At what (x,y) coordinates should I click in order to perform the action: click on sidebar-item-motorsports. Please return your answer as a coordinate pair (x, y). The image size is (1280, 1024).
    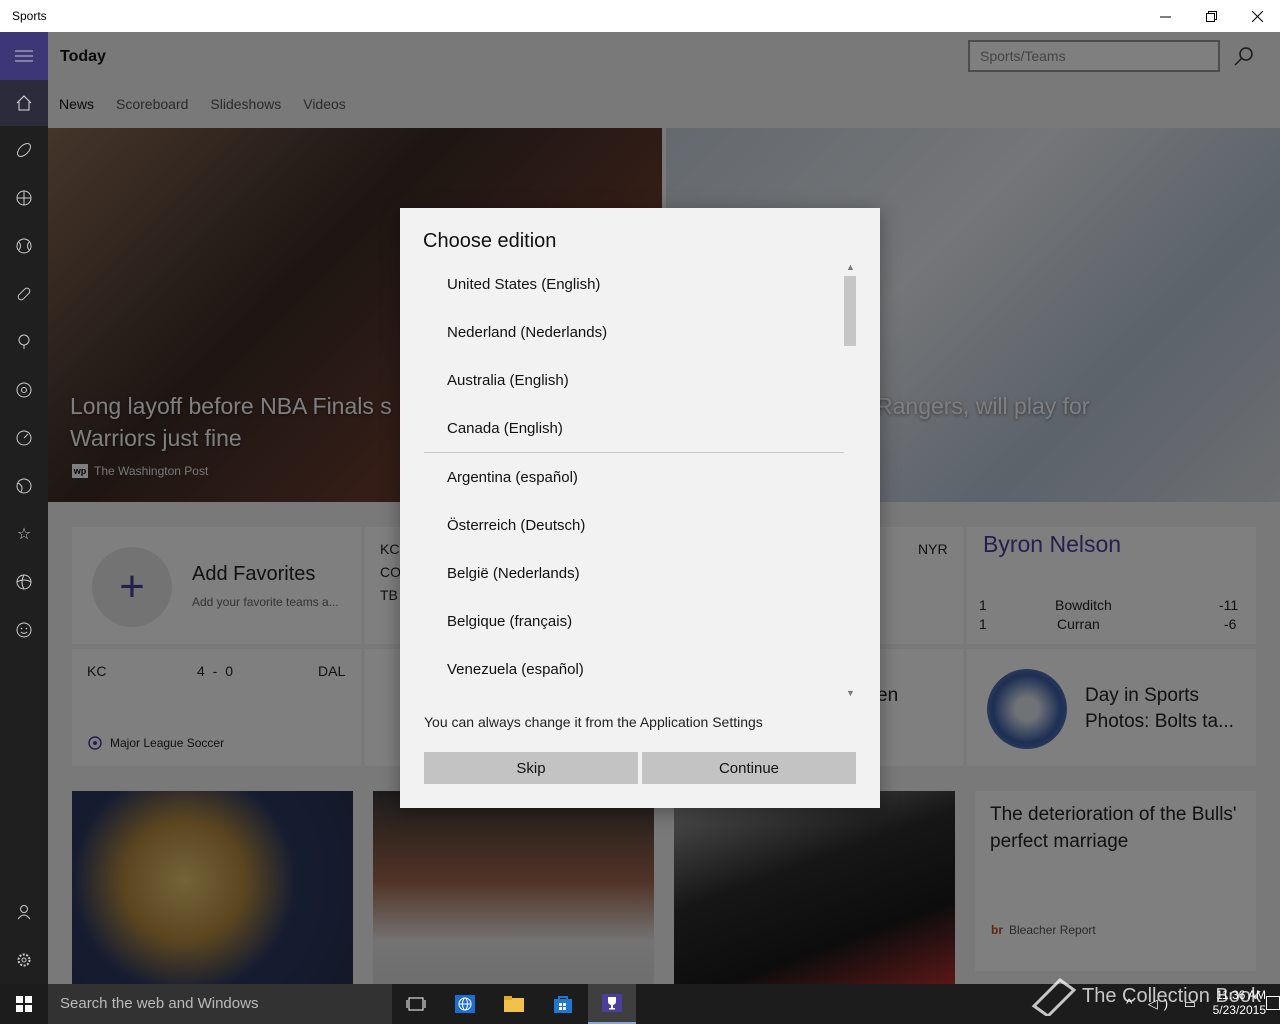
    Looking at the image, I should click on (24, 438).